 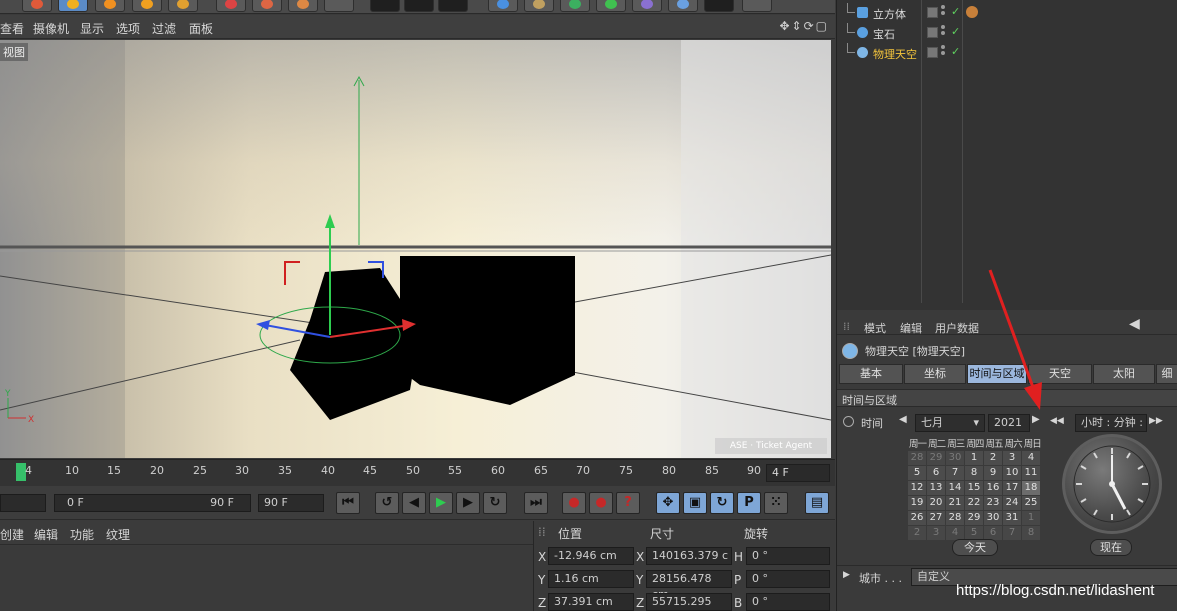 I want to click on tab-sky: 天空, so click(x=1060, y=374).